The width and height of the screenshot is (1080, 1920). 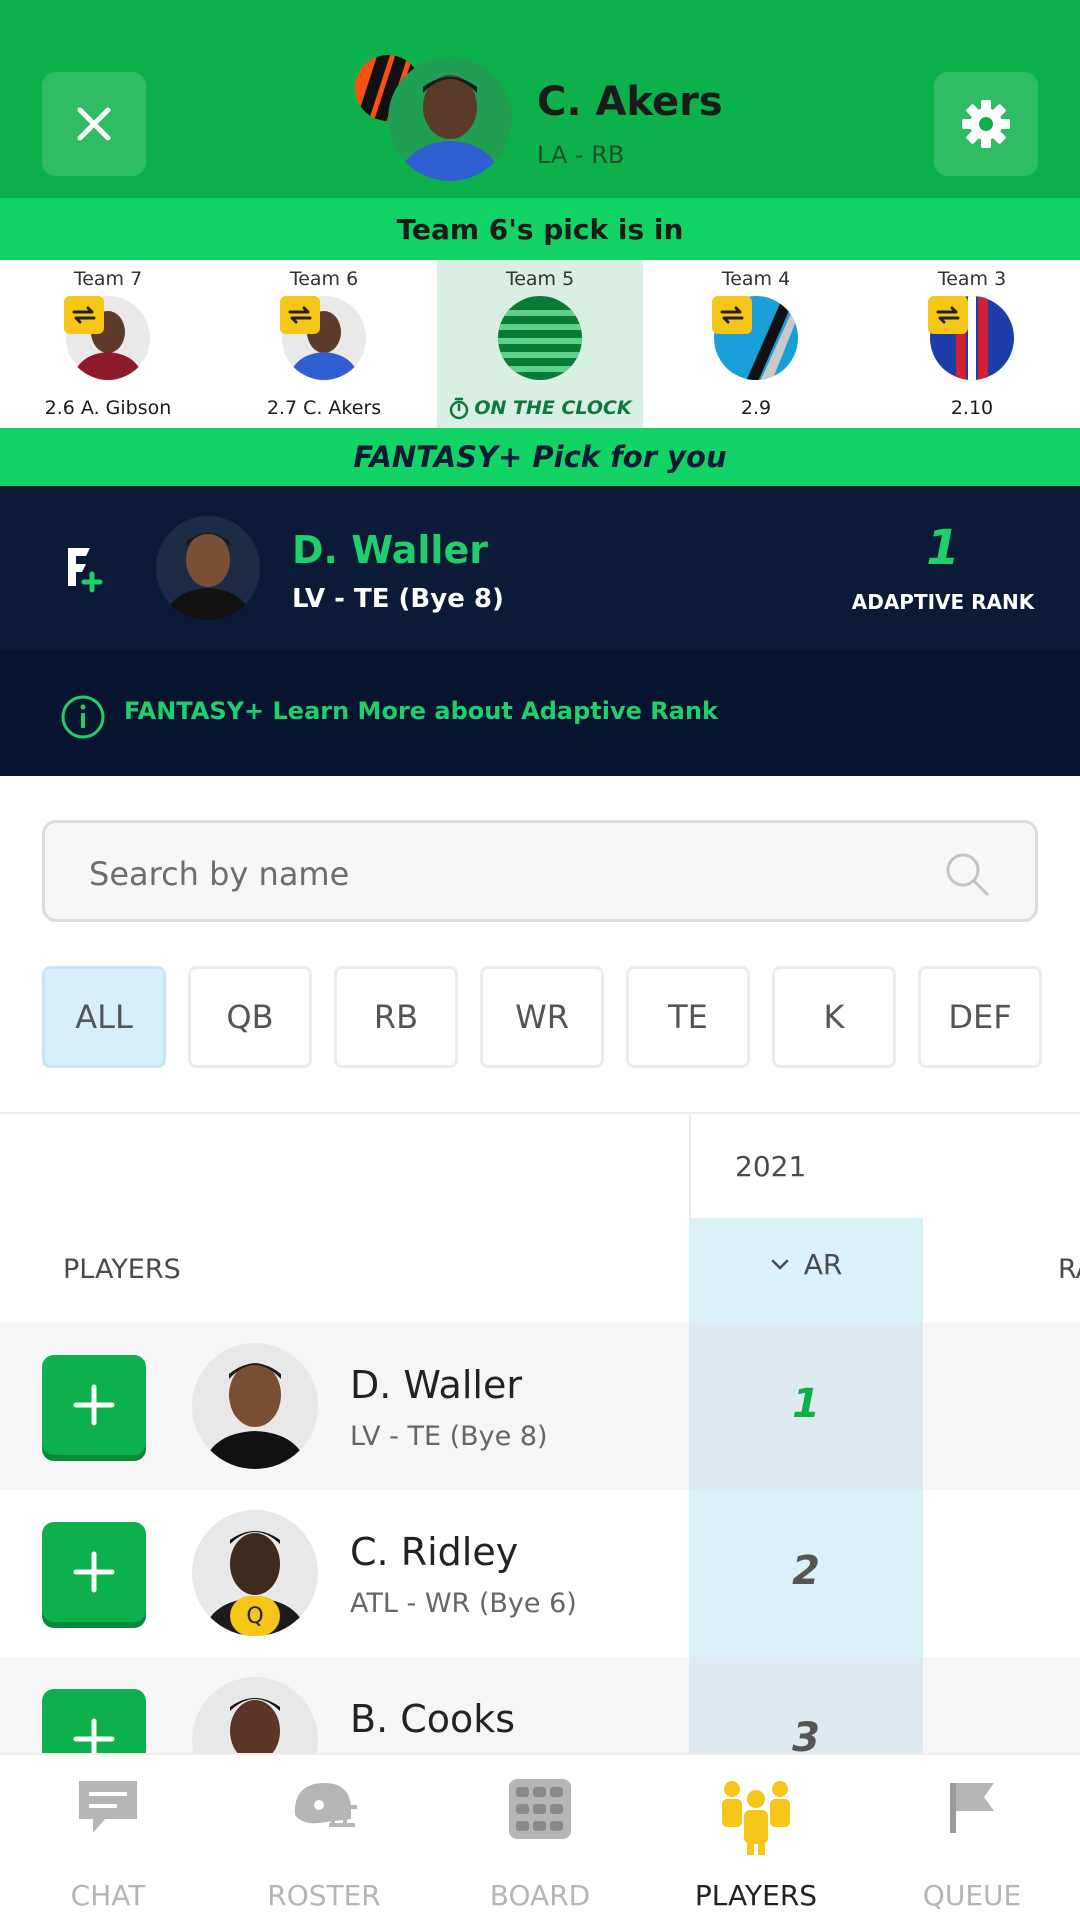 What do you see at coordinates (540, 457) in the screenshot?
I see `fantasy-plus-banner: FANTASY+ Pick for you` at bounding box center [540, 457].